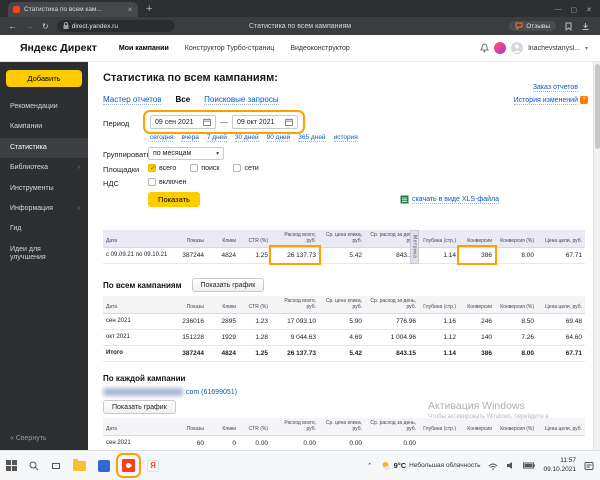 The height and width of the screenshot is (480, 600). I want to click on maximize-icon: ▢, so click(574, 10).